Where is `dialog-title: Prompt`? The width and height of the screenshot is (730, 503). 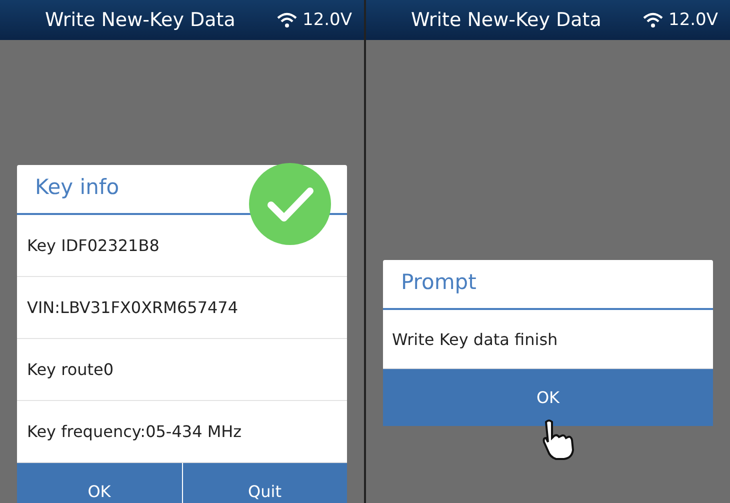 dialog-title: Prompt is located at coordinates (548, 285).